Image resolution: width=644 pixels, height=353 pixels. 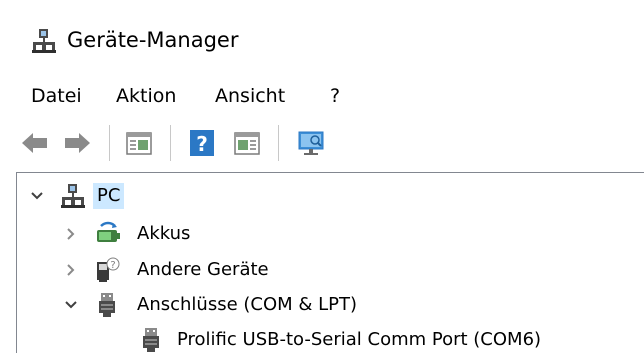 I want to click on device-manager-icon, so click(x=44, y=41).